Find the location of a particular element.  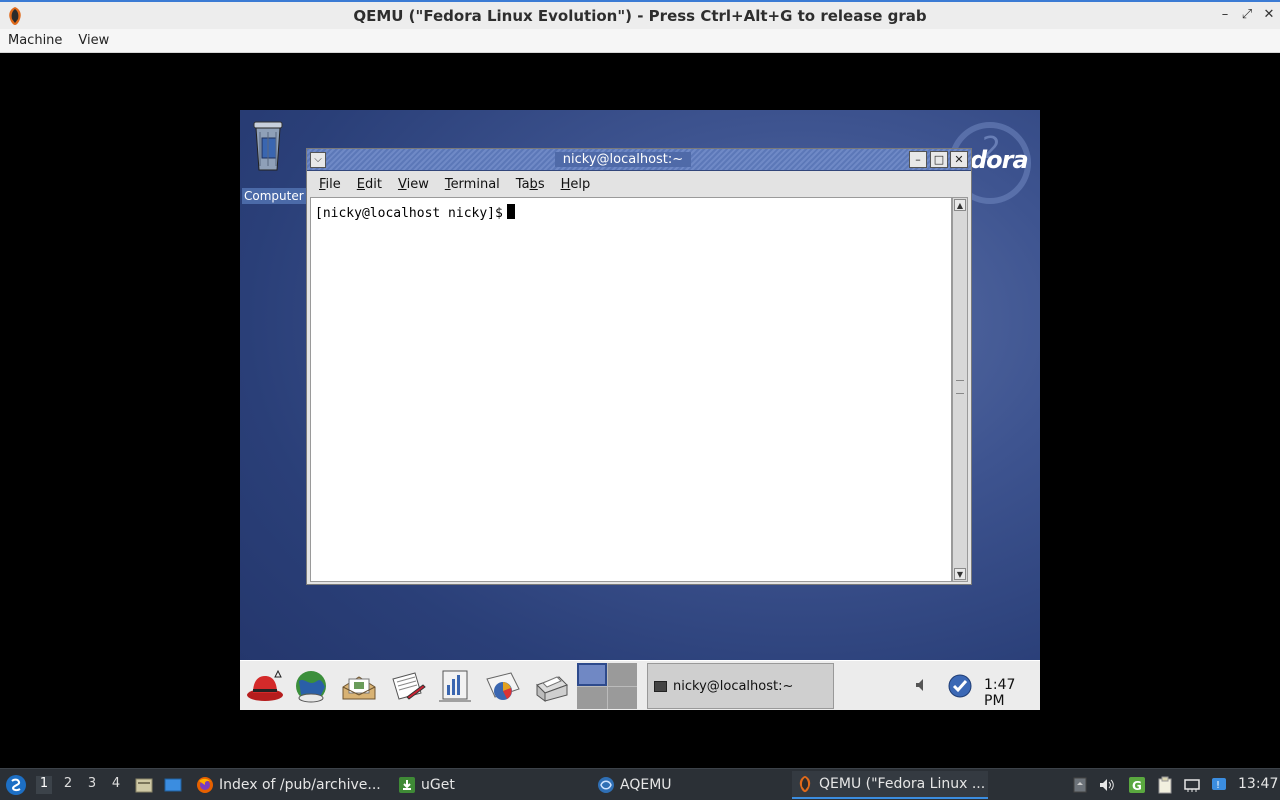

volume-tray-icon is located at coordinates (1107, 785).